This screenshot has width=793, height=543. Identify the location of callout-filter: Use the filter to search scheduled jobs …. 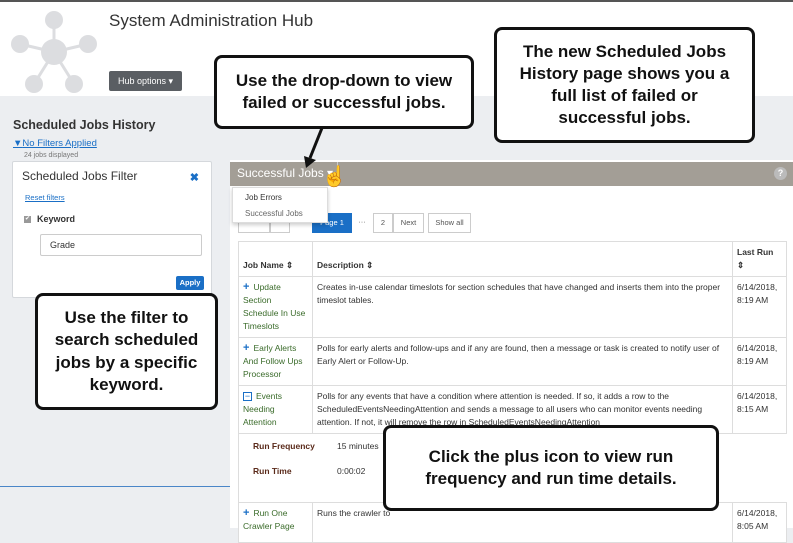
(126, 351).